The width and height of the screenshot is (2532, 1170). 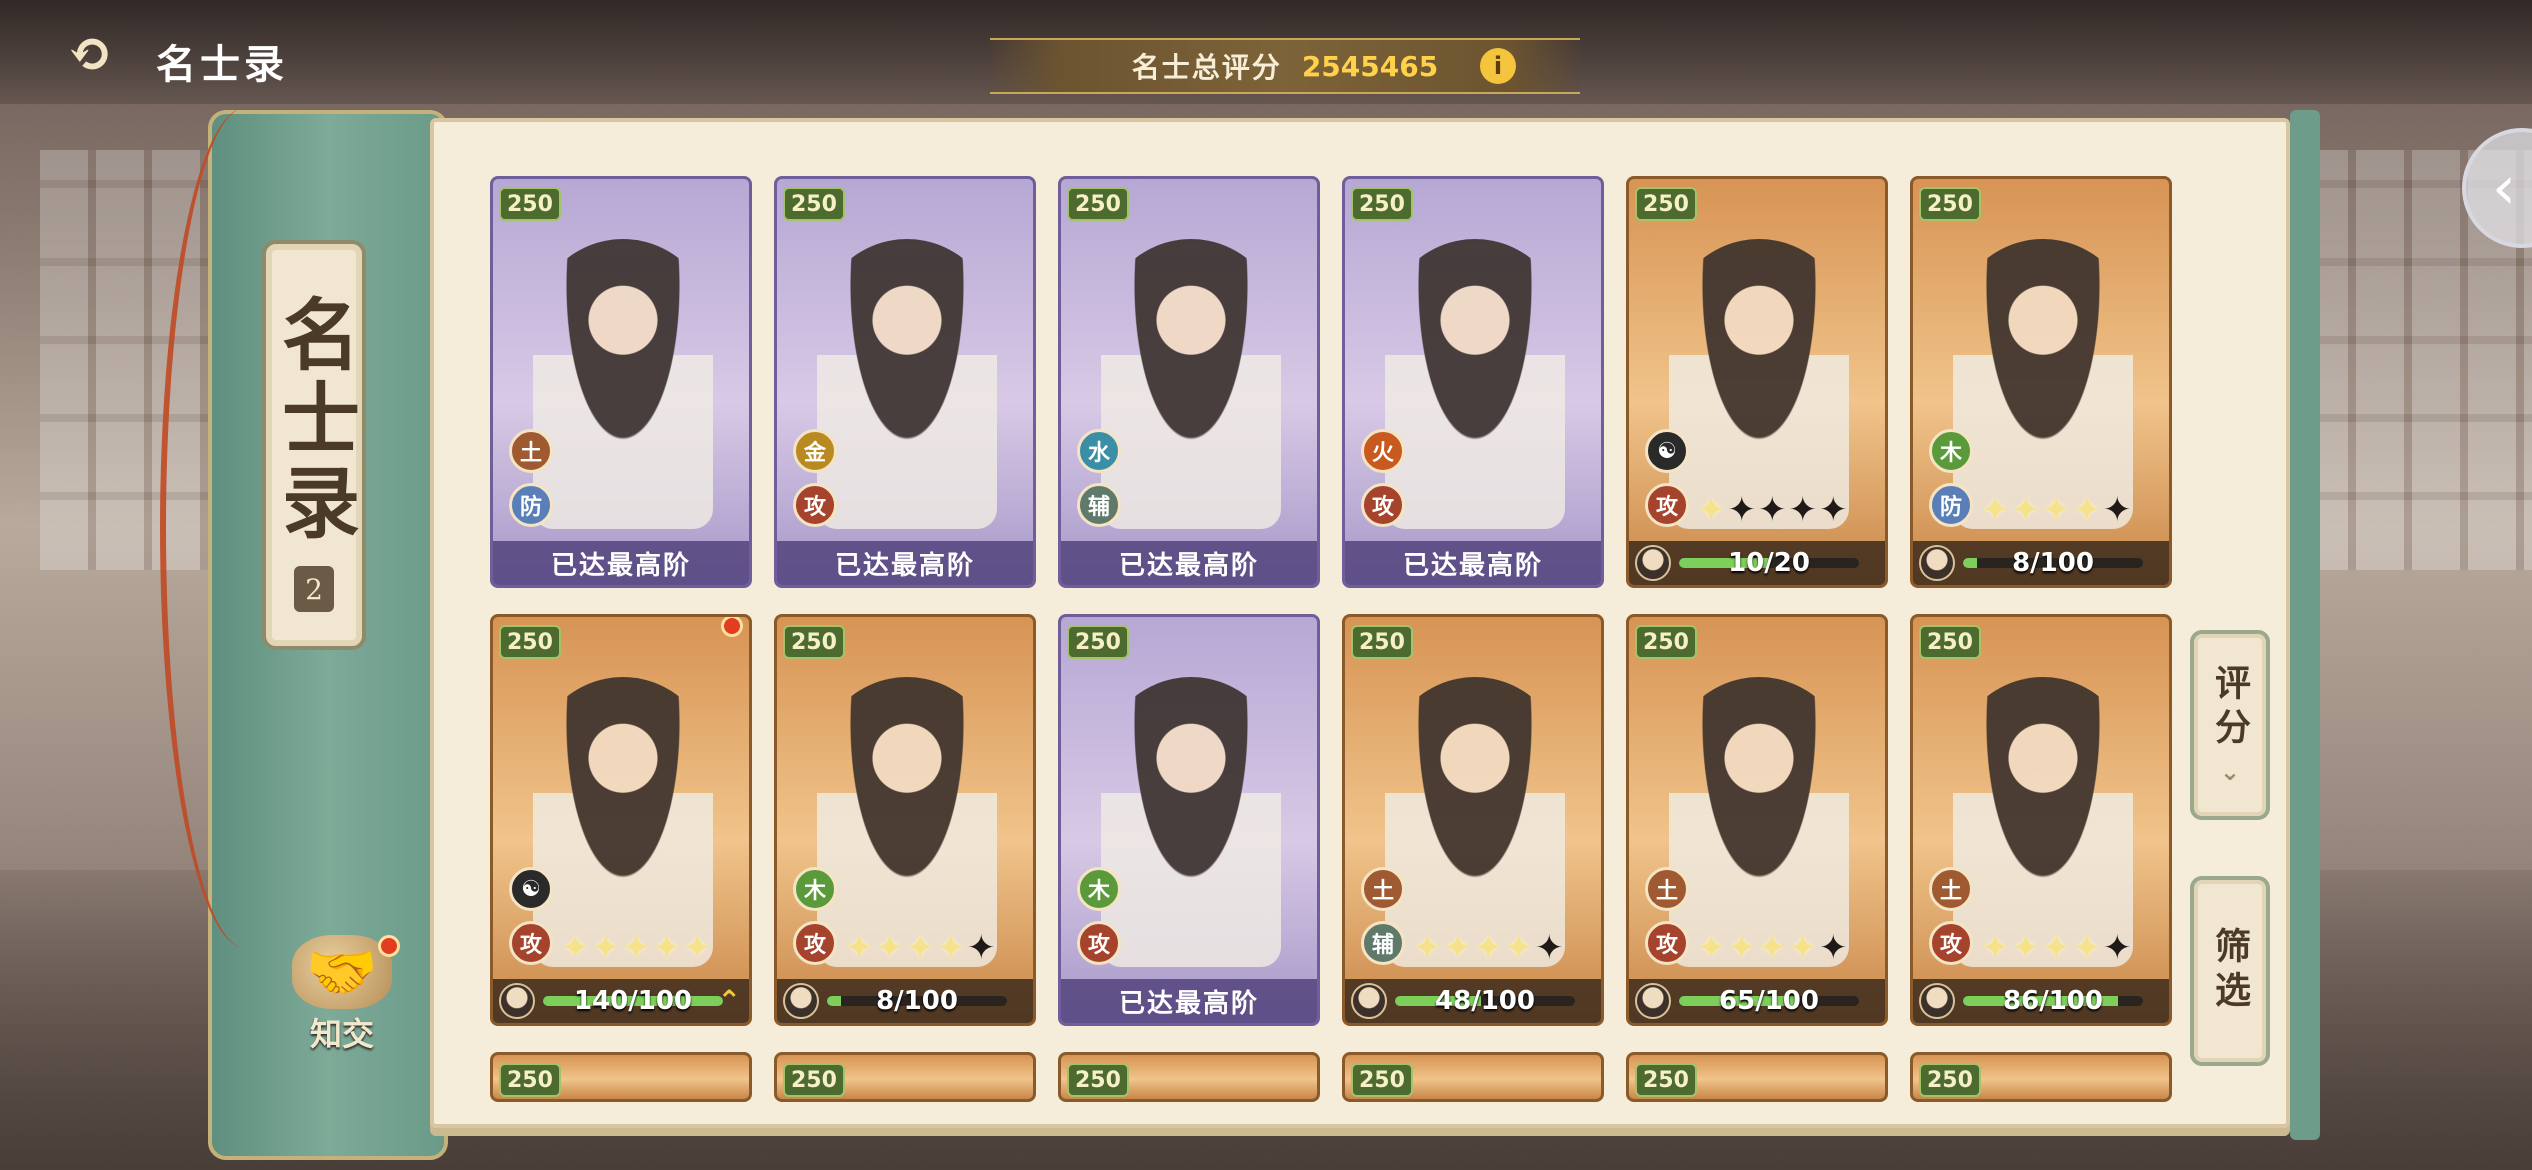 What do you see at coordinates (1498, 66) in the screenshot?
I see `info-icon: i` at bounding box center [1498, 66].